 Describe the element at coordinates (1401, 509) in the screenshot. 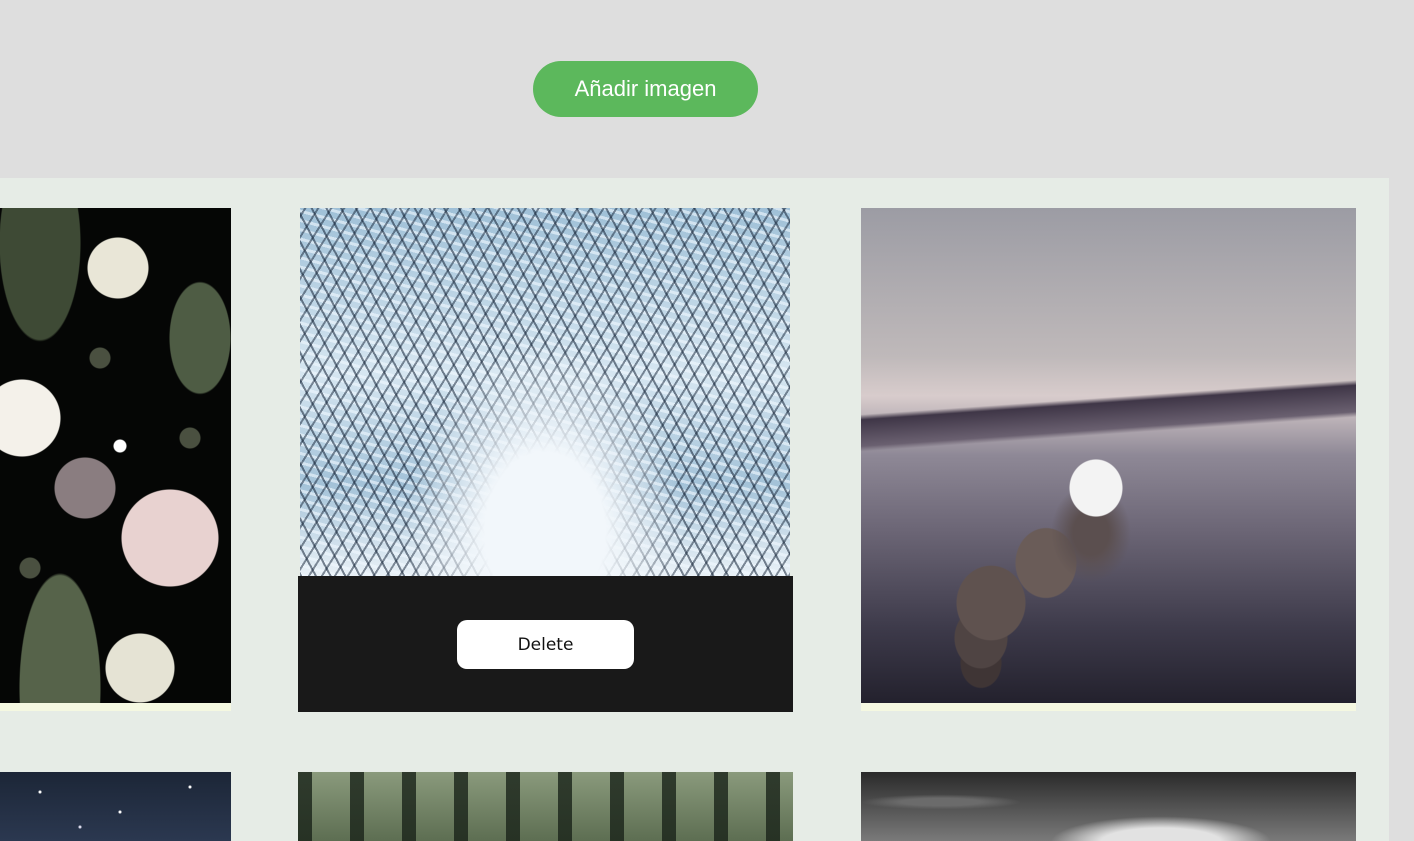

I see `page-margin` at that location.